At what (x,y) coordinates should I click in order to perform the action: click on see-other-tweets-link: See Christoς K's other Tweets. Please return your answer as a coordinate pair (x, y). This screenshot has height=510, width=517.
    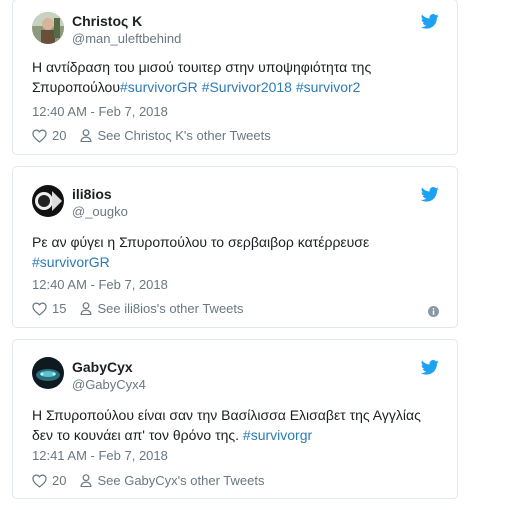
    Looking at the image, I should click on (183, 135).